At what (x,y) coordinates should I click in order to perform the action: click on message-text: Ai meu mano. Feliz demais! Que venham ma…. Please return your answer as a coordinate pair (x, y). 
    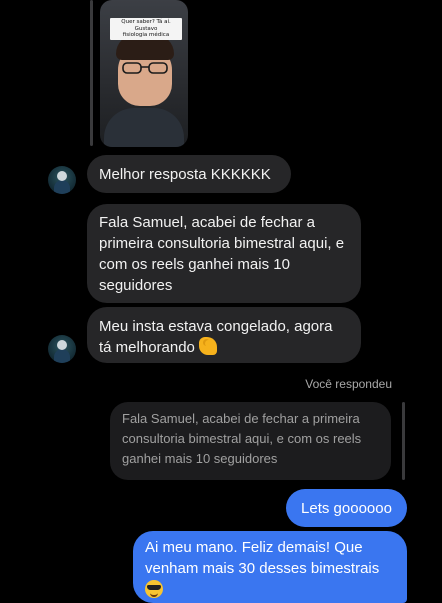
    Looking at the image, I should click on (262, 558).